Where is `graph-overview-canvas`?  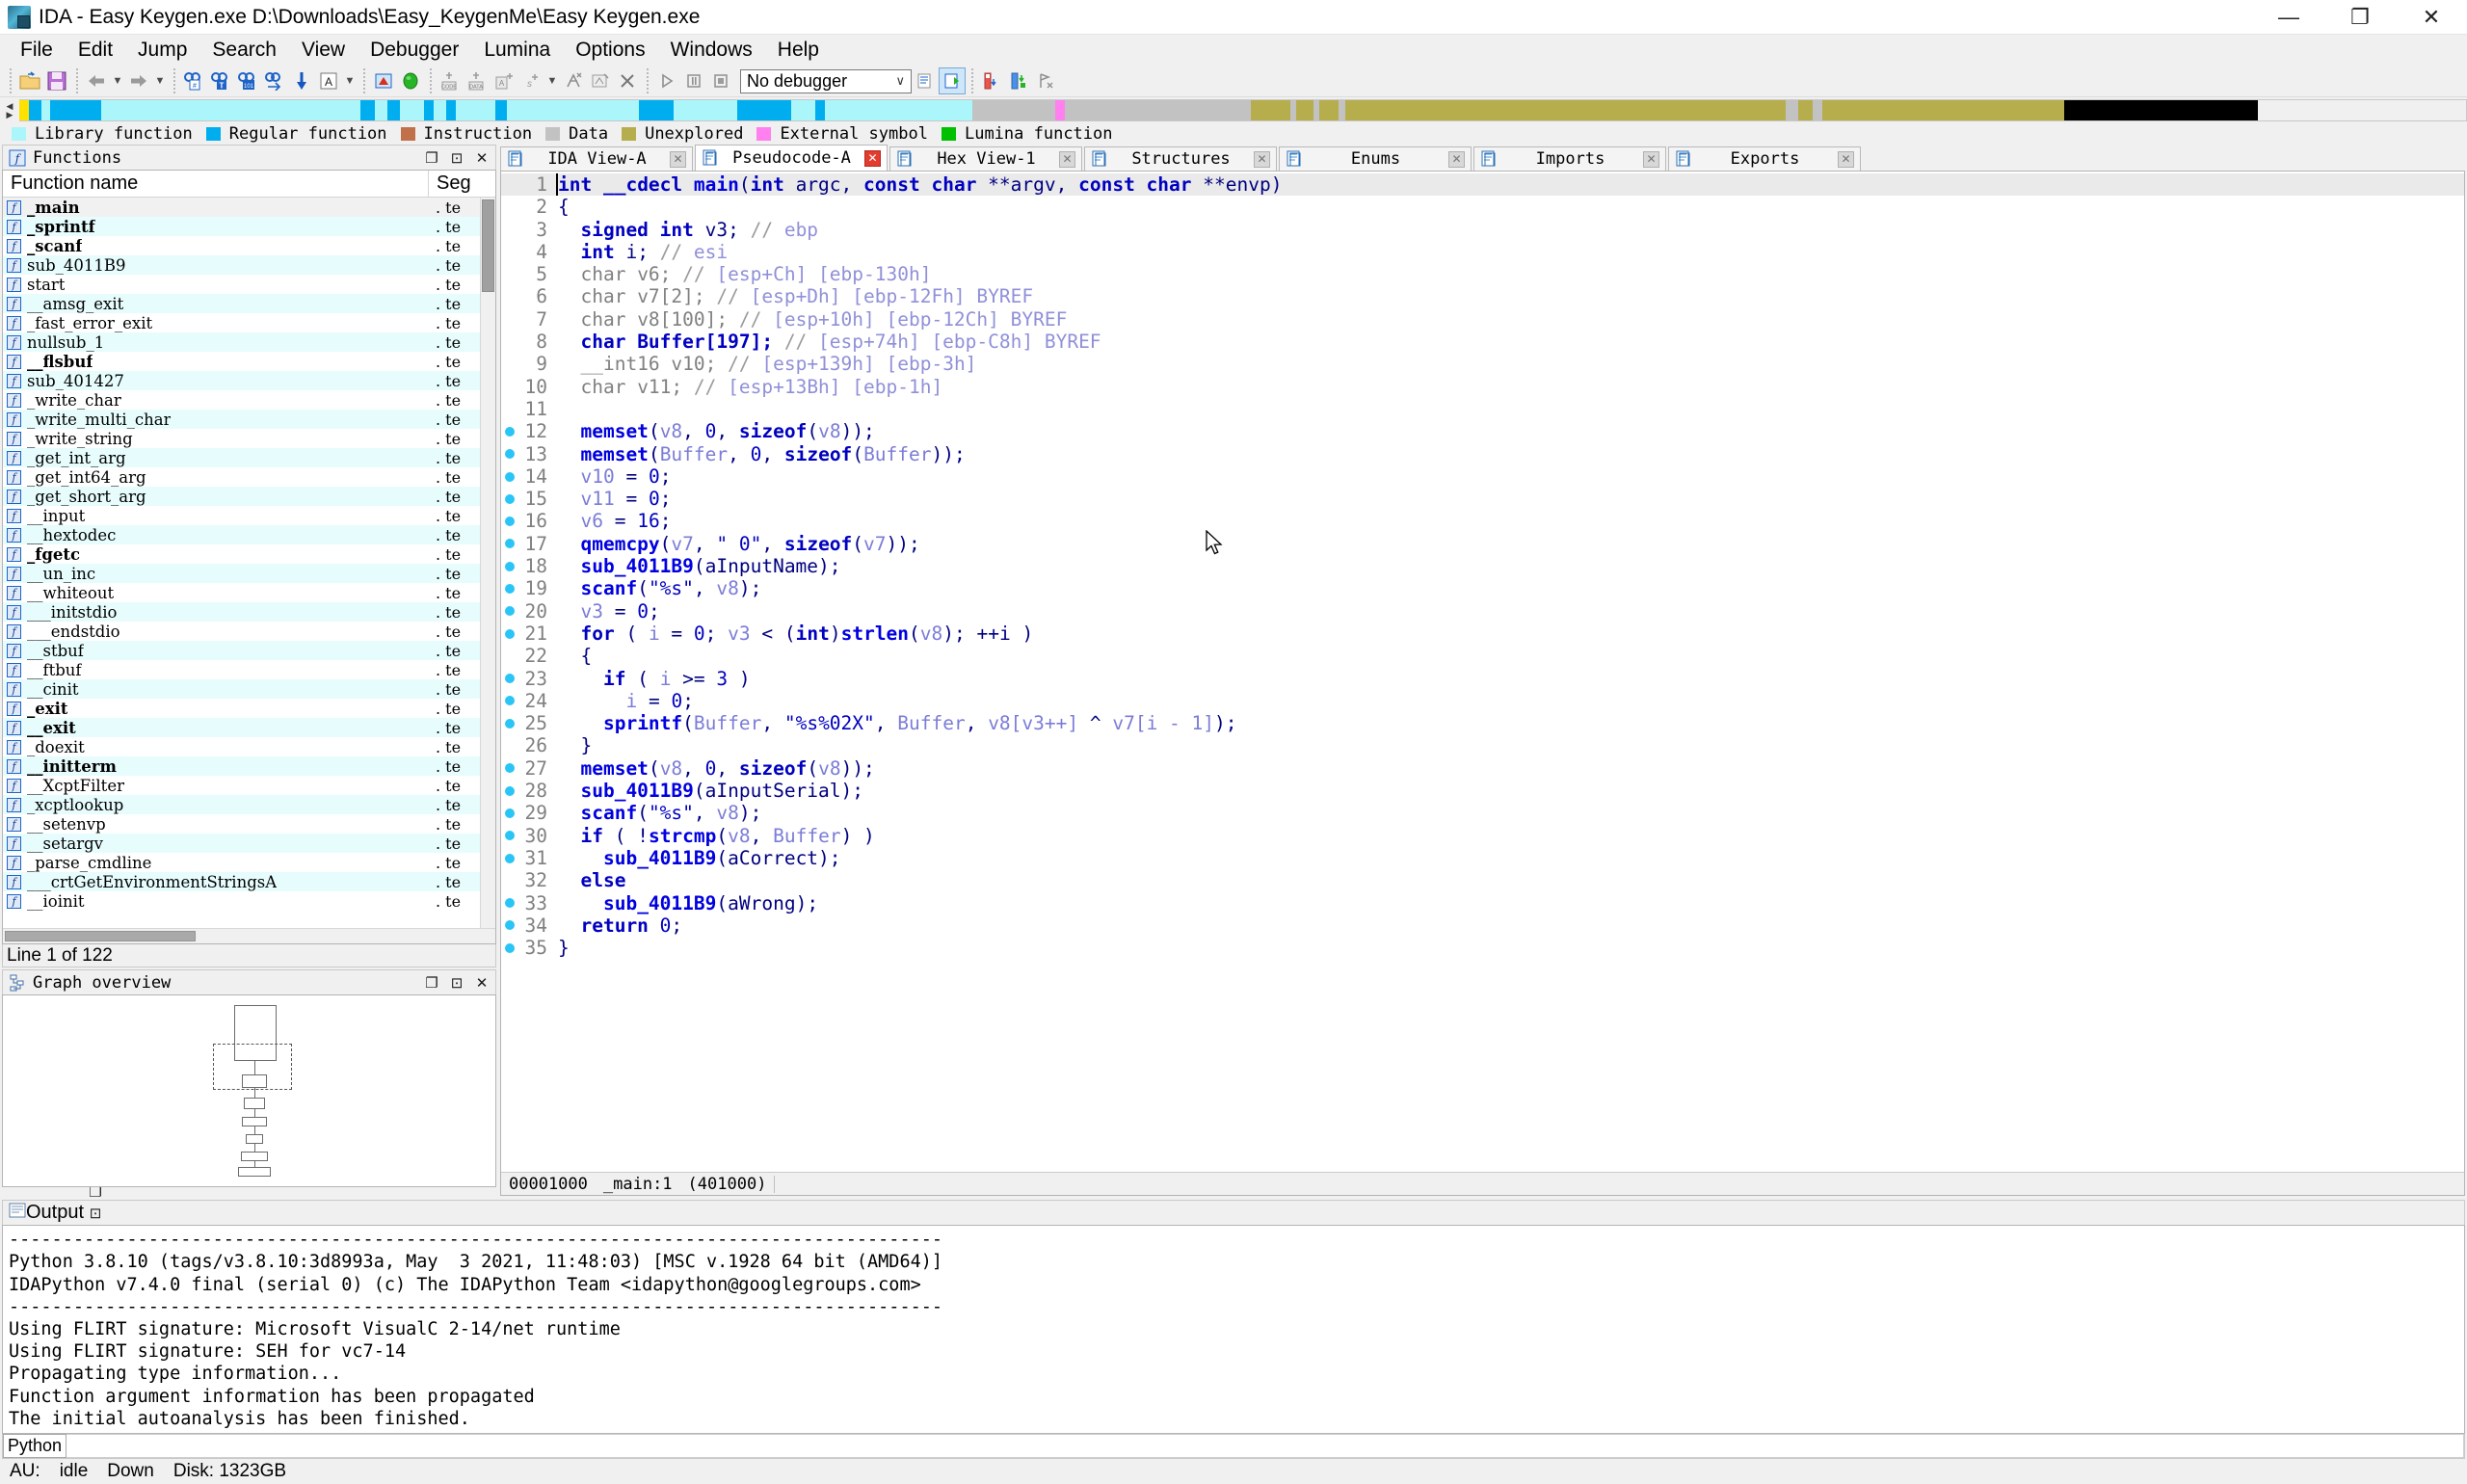
graph-overview-canvas is located at coordinates (249, 1091).